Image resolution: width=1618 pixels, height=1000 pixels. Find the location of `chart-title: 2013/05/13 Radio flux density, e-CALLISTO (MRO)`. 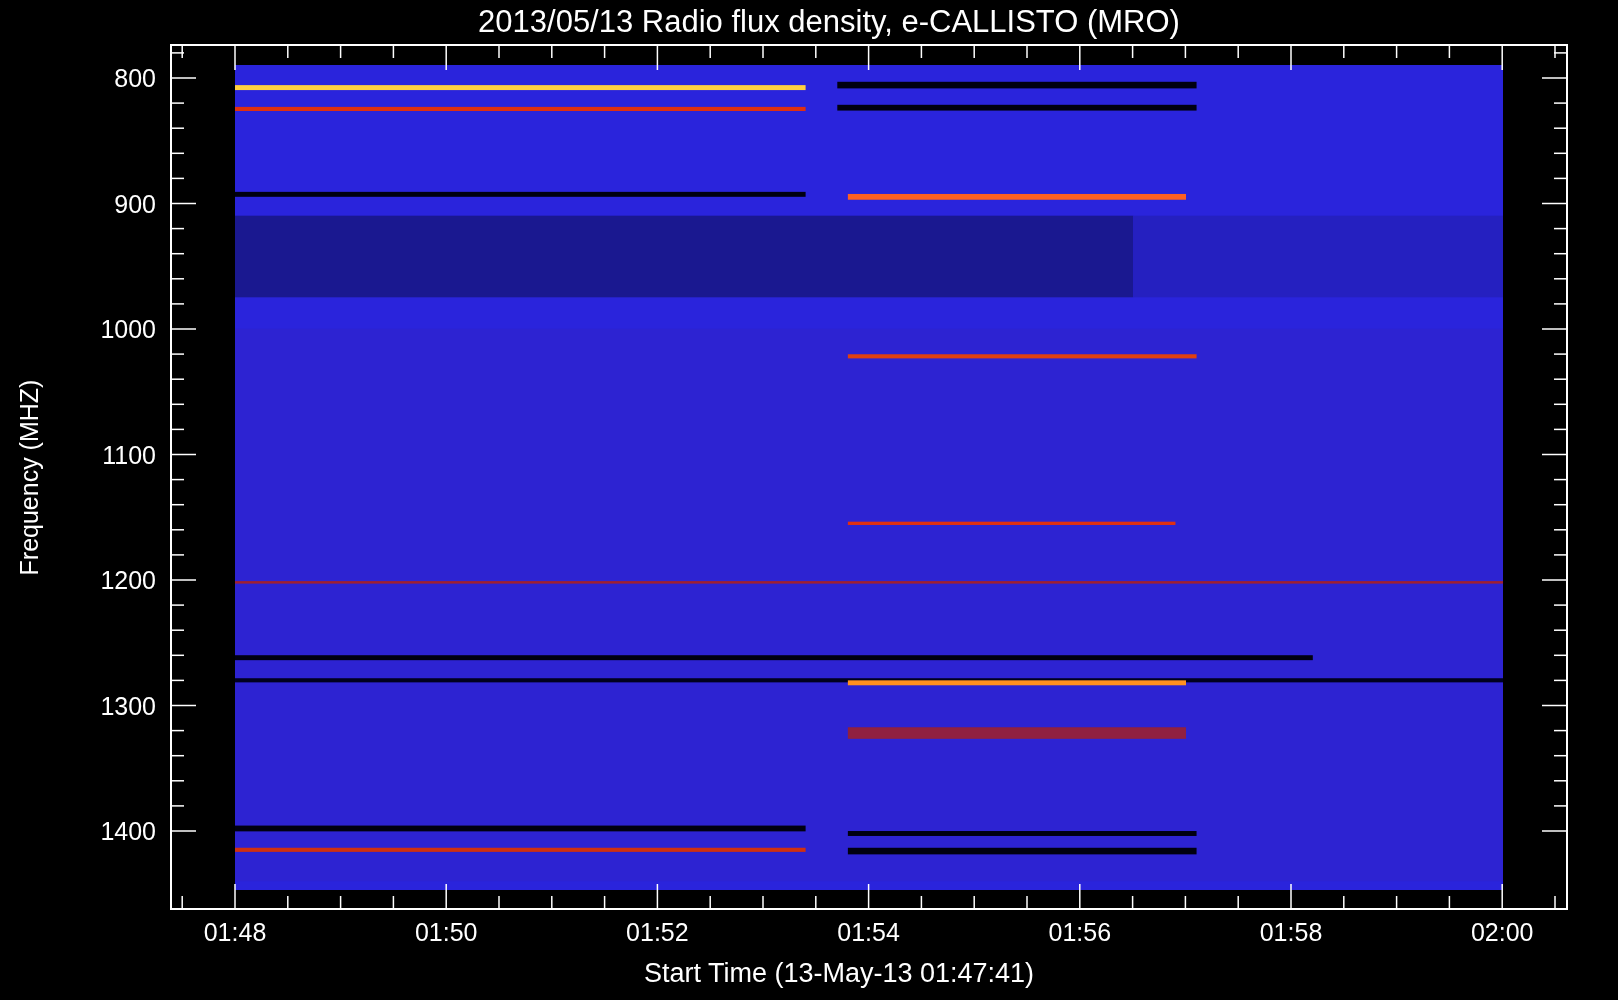

chart-title: 2013/05/13 Radio flux density, e-CALLISTO (MRO) is located at coordinates (829, 22).